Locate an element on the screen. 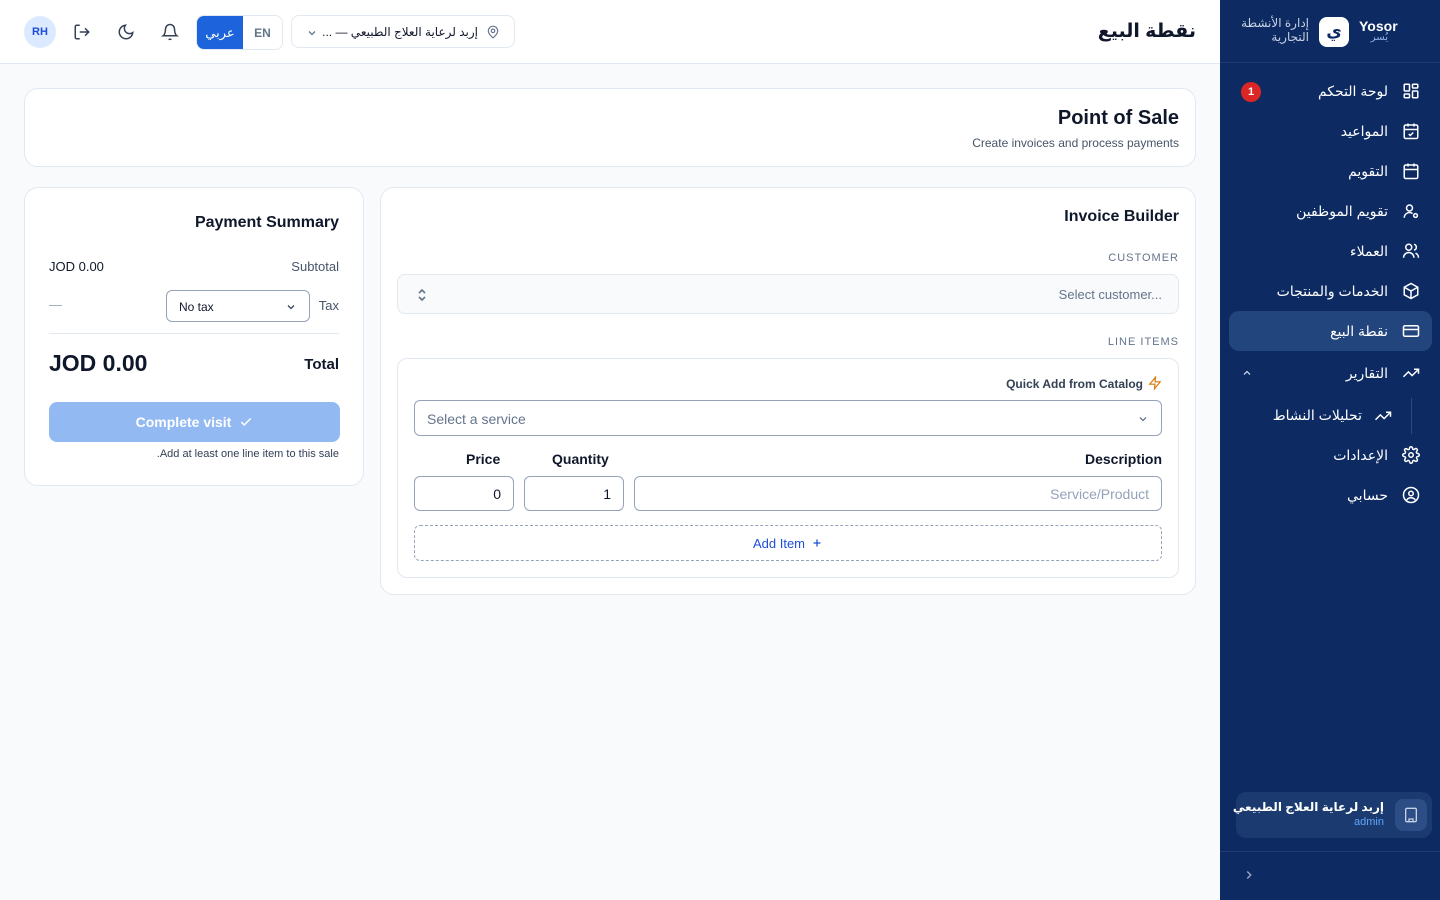 This screenshot has width=1440, height=900. users-icon is located at coordinates (1411, 251).